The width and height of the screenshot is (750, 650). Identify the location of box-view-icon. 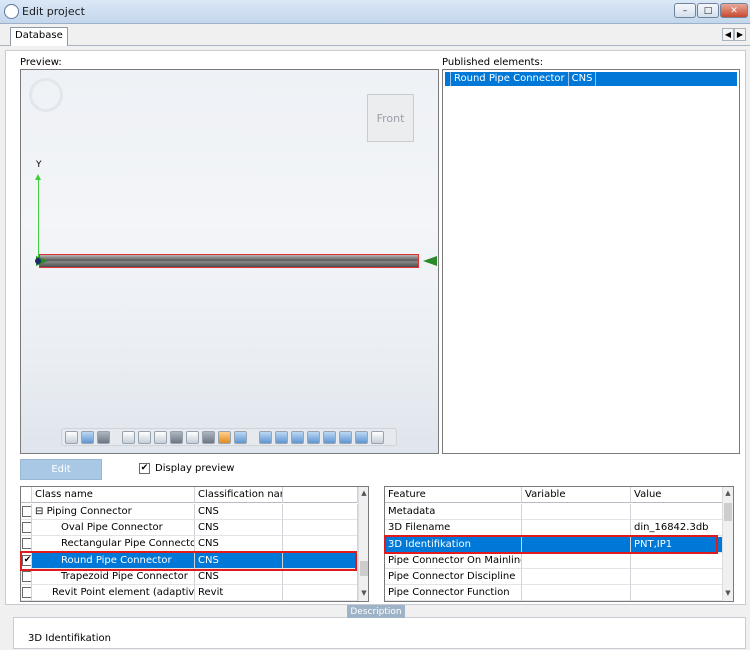
(87, 437).